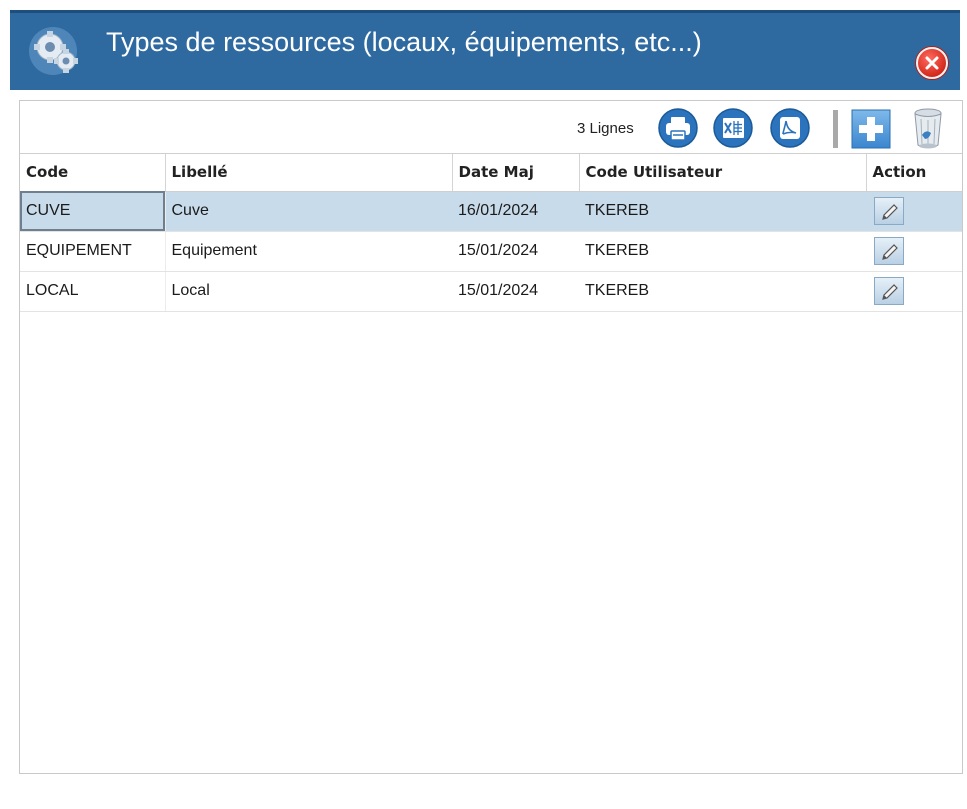 This screenshot has height=809, width=967. I want to click on table-row: EQUIPEMENT Equipement 15/01/2024 TKEREB, so click(491, 251).